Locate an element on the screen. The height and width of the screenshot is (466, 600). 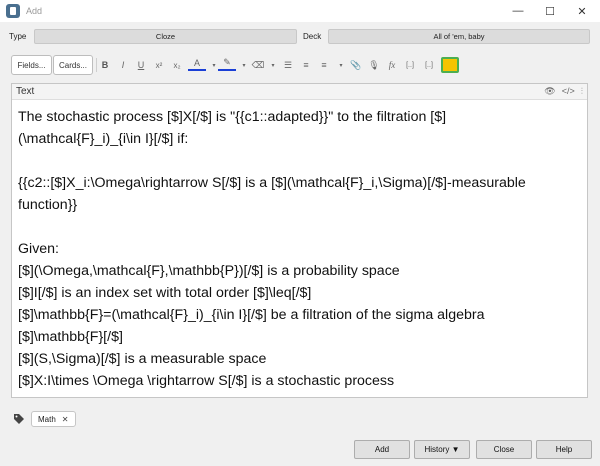
field-header: Text 👁 </> ⫶ is located at coordinates (299, 92).